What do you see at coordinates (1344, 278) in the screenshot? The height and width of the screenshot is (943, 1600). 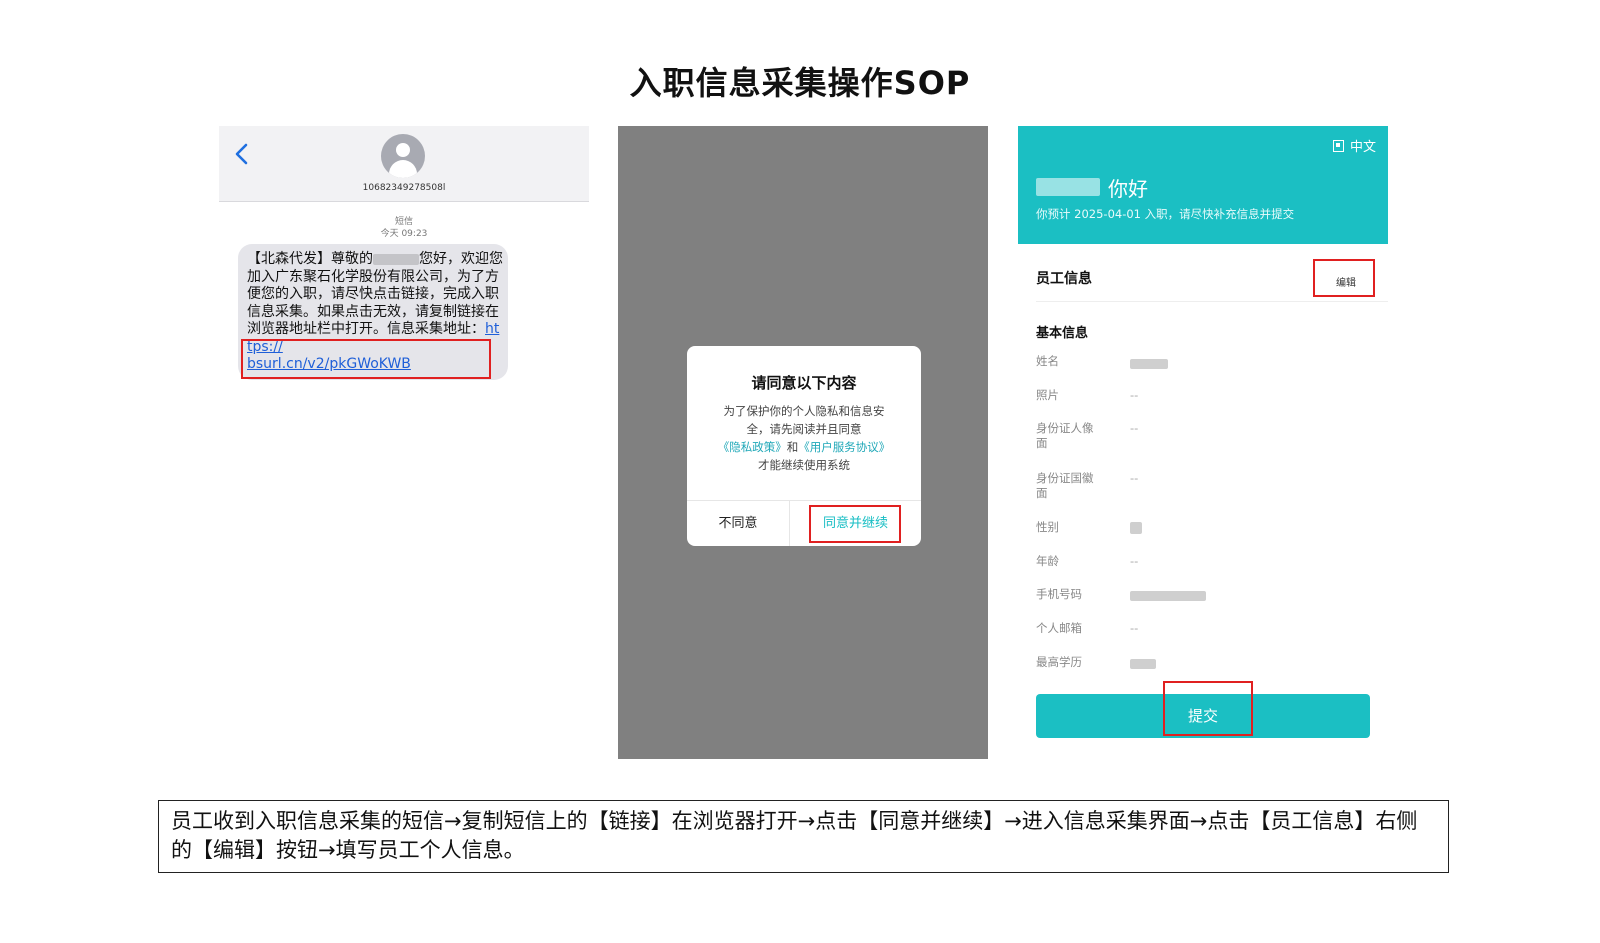 I see `highlight-box-edit` at bounding box center [1344, 278].